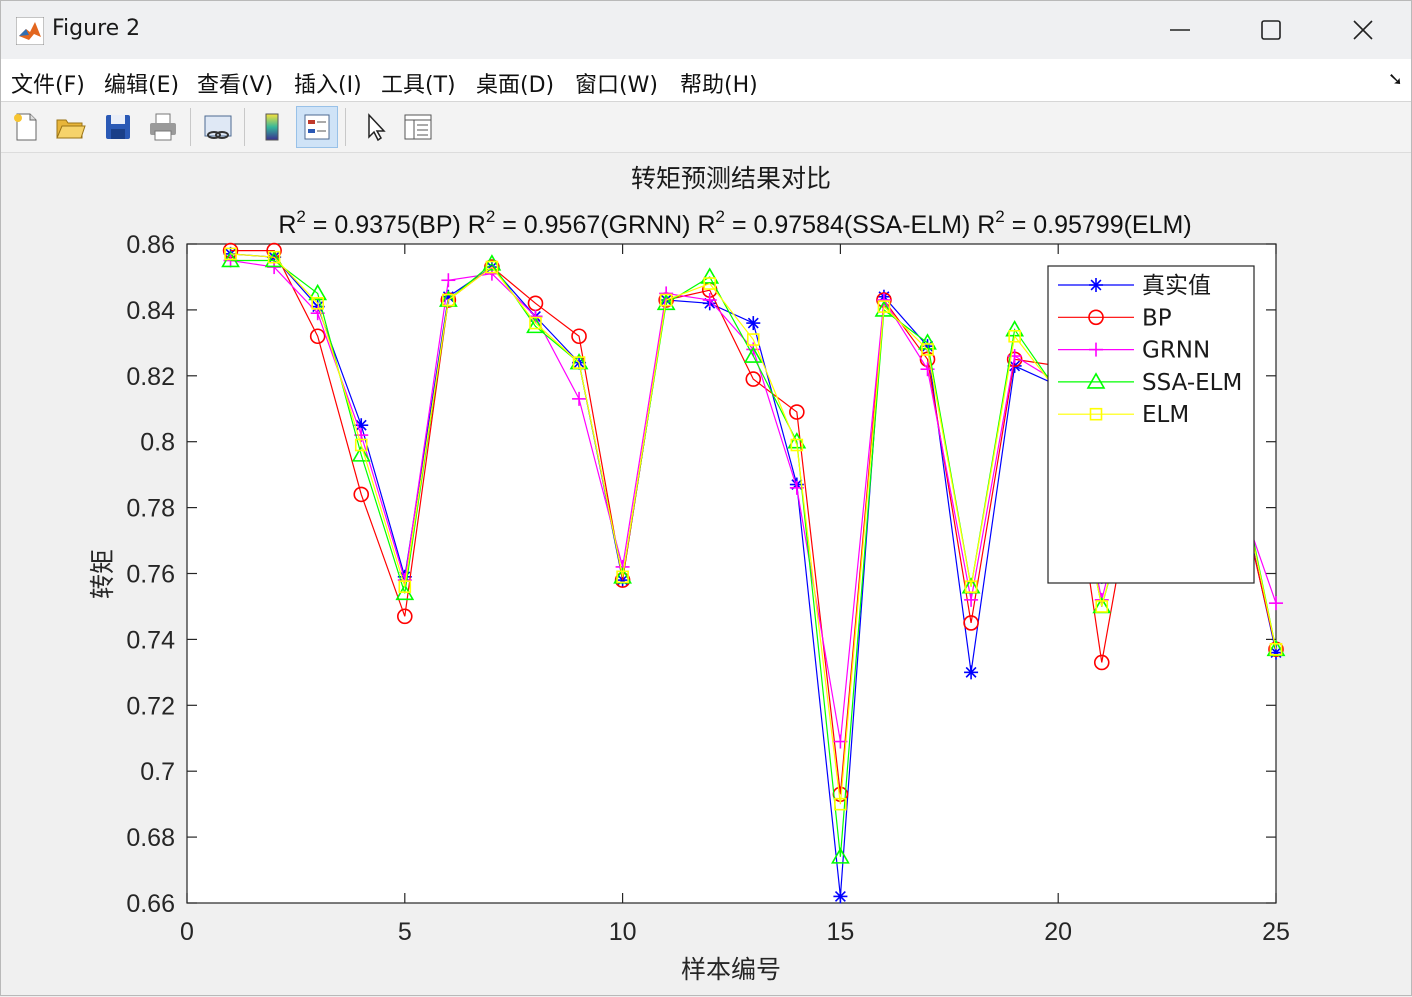  I want to click on menu-file: 文件(F), so click(48, 83).